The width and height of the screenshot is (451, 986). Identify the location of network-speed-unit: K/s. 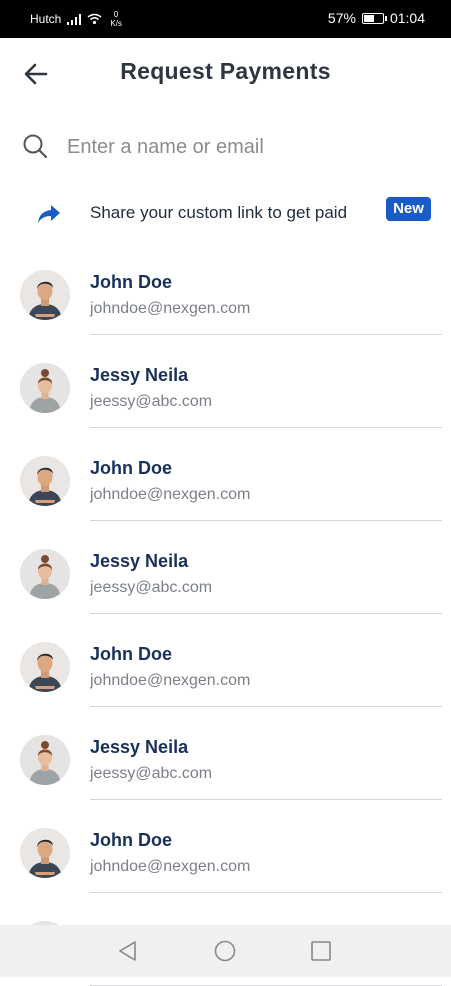
(116, 23).